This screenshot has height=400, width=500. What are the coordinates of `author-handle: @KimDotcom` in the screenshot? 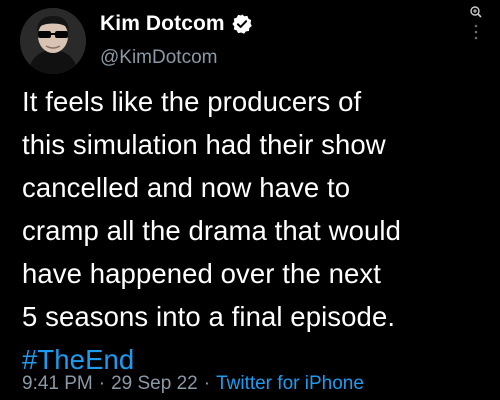 It's located at (158, 58).